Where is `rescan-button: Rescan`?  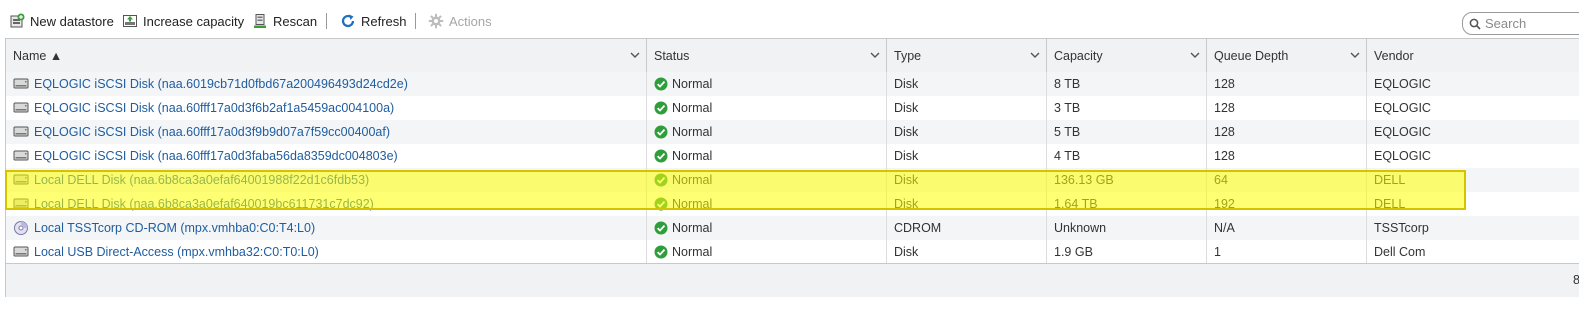 rescan-button: Rescan is located at coordinates (284, 21).